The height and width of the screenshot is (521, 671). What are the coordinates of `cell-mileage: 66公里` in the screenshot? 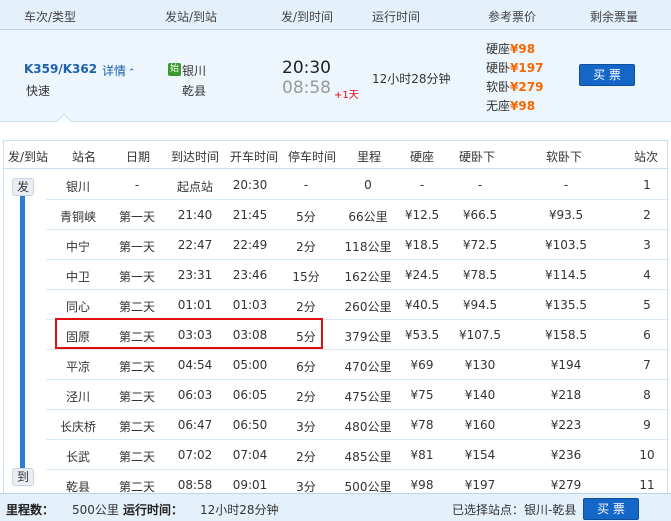 It's located at (368, 217).